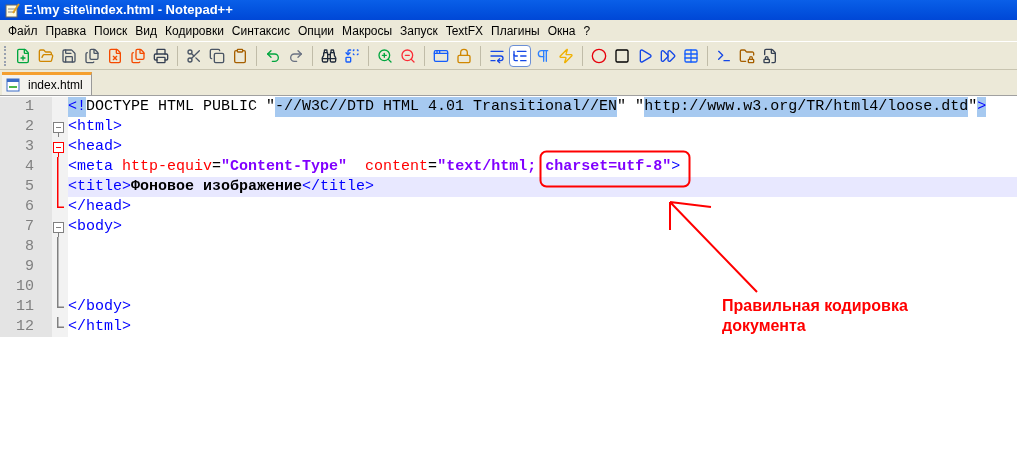 This screenshot has width=1017, height=461. What do you see at coordinates (668, 55) in the screenshot?
I see `fast-forward-icon` at bounding box center [668, 55].